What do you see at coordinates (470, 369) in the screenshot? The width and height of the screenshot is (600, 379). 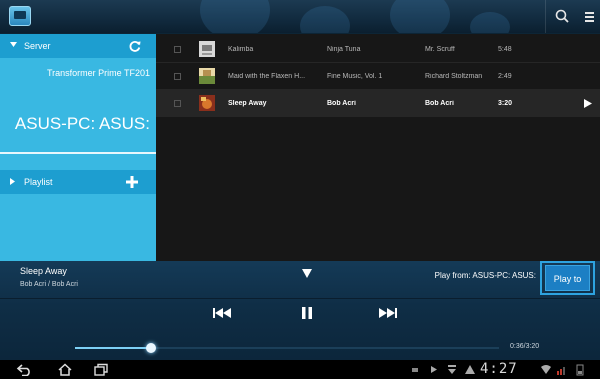 I see `warning-icon` at bounding box center [470, 369].